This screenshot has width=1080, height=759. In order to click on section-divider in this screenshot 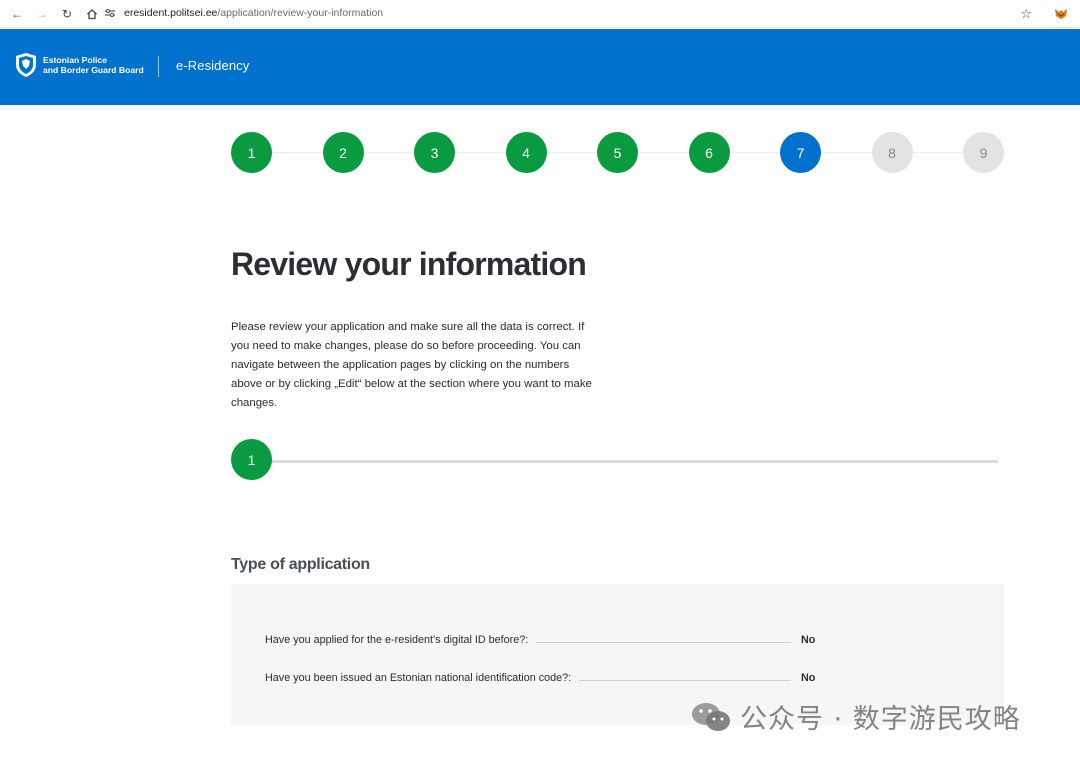, I will do `click(633, 461)`.